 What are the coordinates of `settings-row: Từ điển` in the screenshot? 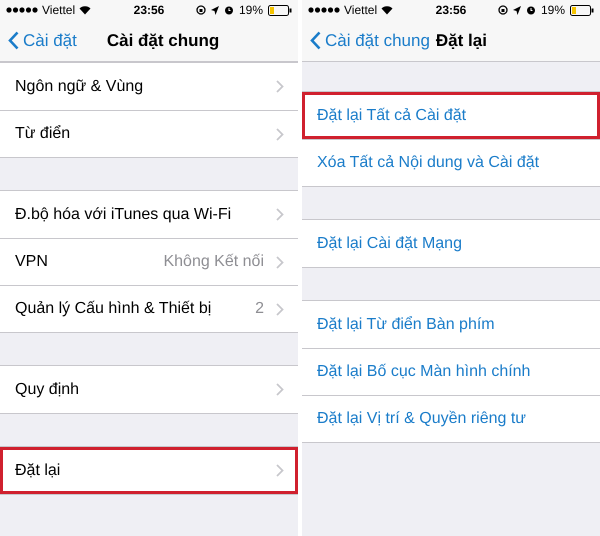 It's located at (149, 133).